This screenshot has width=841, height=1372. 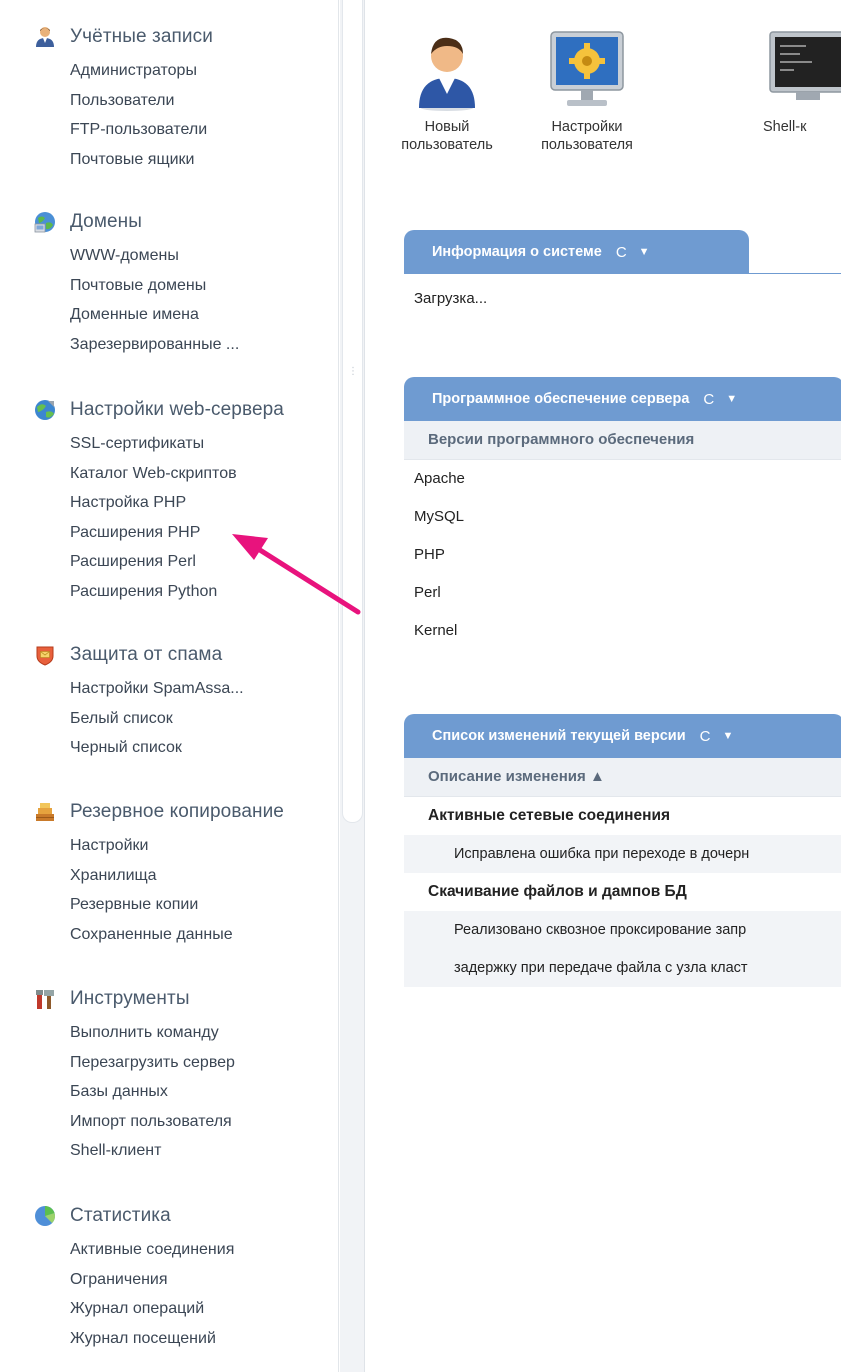 I want to click on web-server-icon, so click(x=45, y=410).